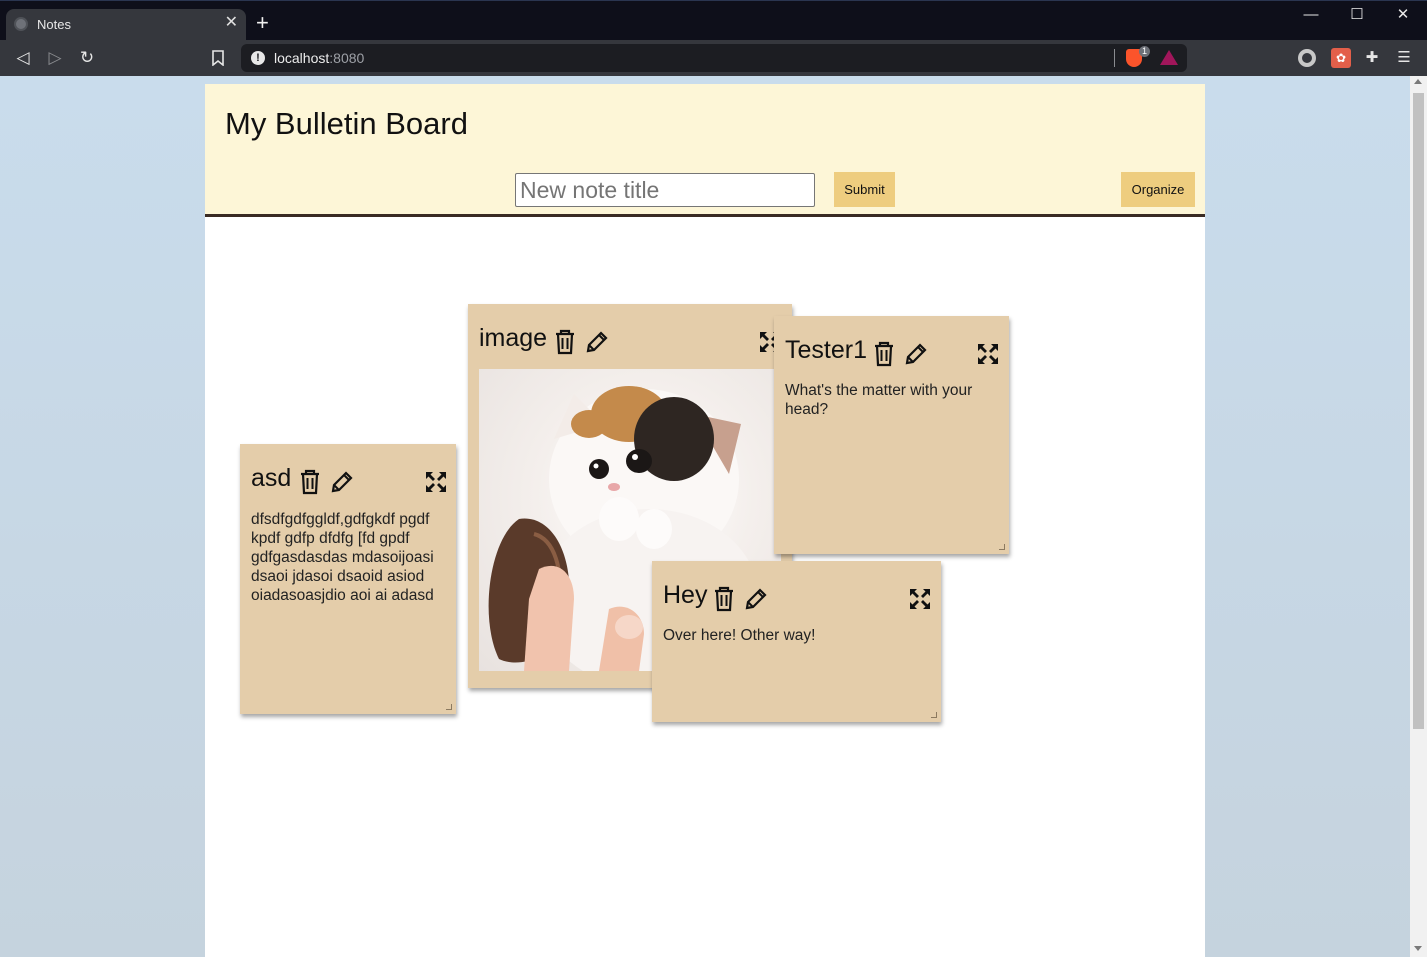 The width and height of the screenshot is (1427, 957). Describe the element at coordinates (1403, 16) in the screenshot. I see `close-window-button: ✕` at that location.